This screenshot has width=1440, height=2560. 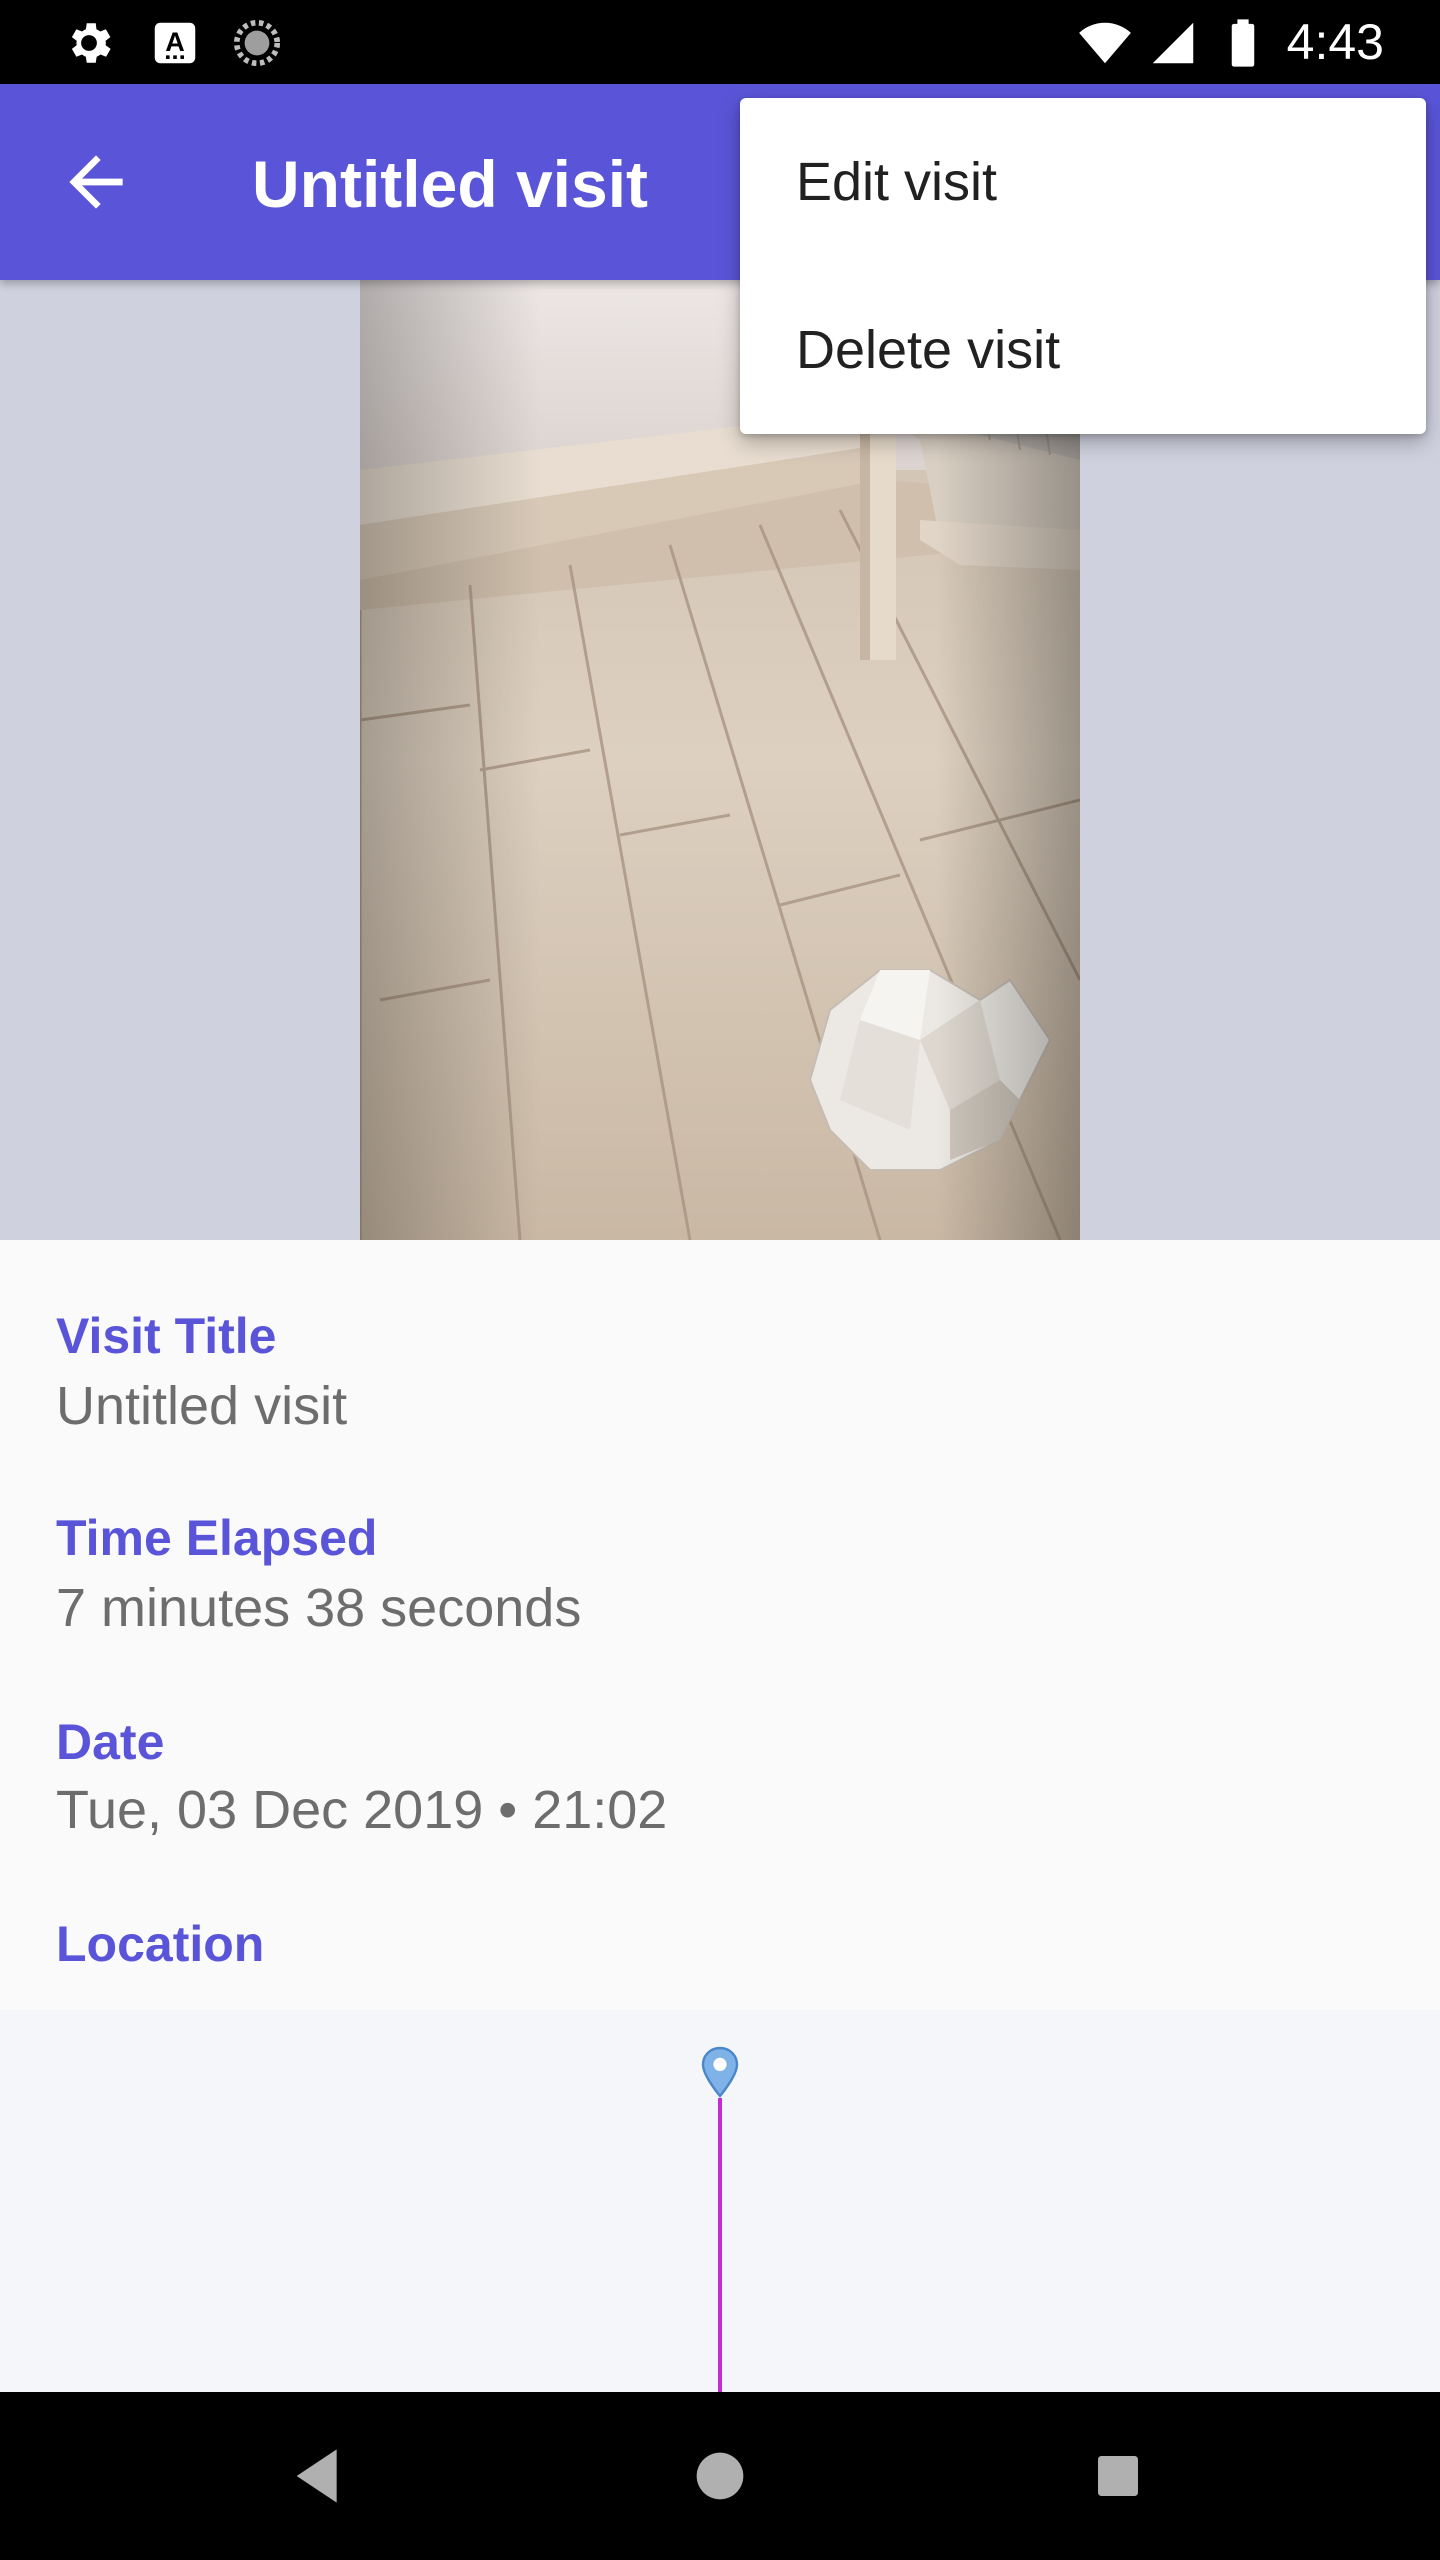 What do you see at coordinates (450, 184) in the screenshot?
I see `page-title: Untitled visit` at bounding box center [450, 184].